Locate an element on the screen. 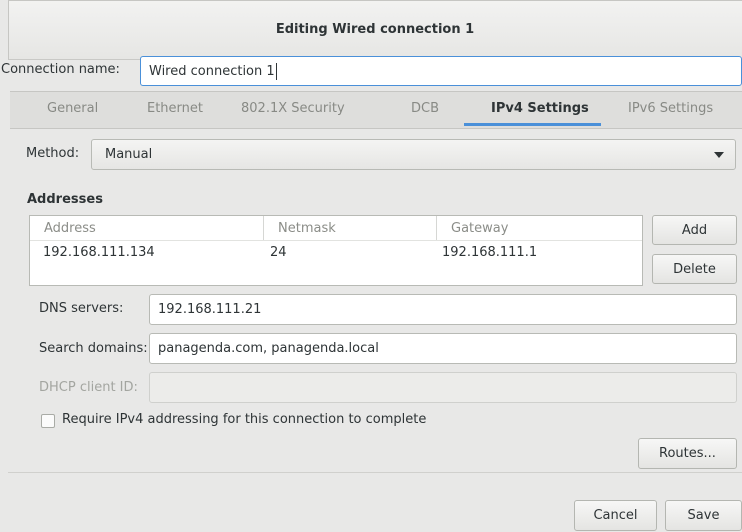 Image resolution: width=742 pixels, height=532 pixels. gateway-cell: 192.168.111.1 is located at coordinates (489, 252).